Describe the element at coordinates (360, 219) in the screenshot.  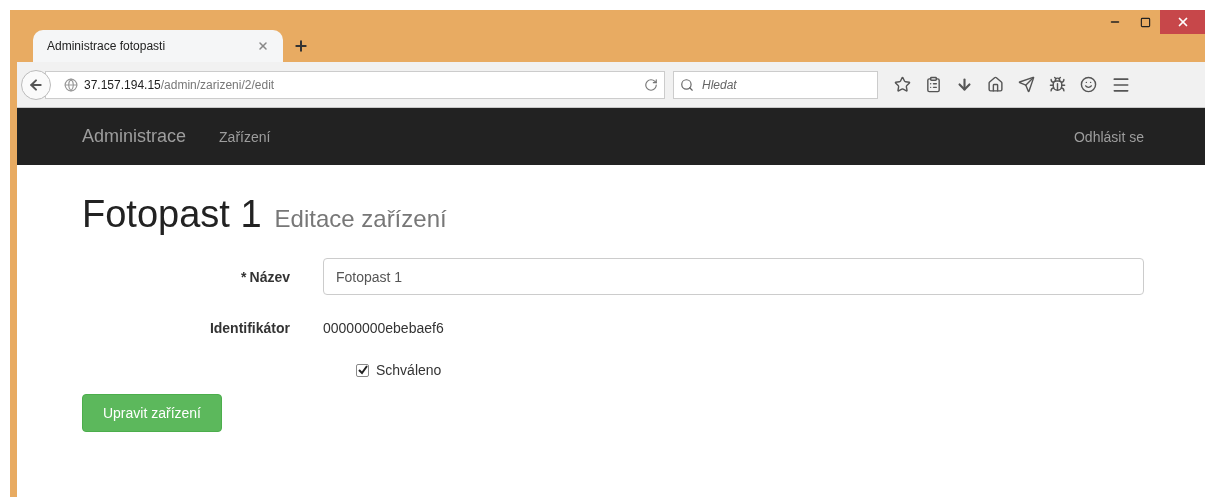
I see `page-subtitle: Editace zařízení` at that location.